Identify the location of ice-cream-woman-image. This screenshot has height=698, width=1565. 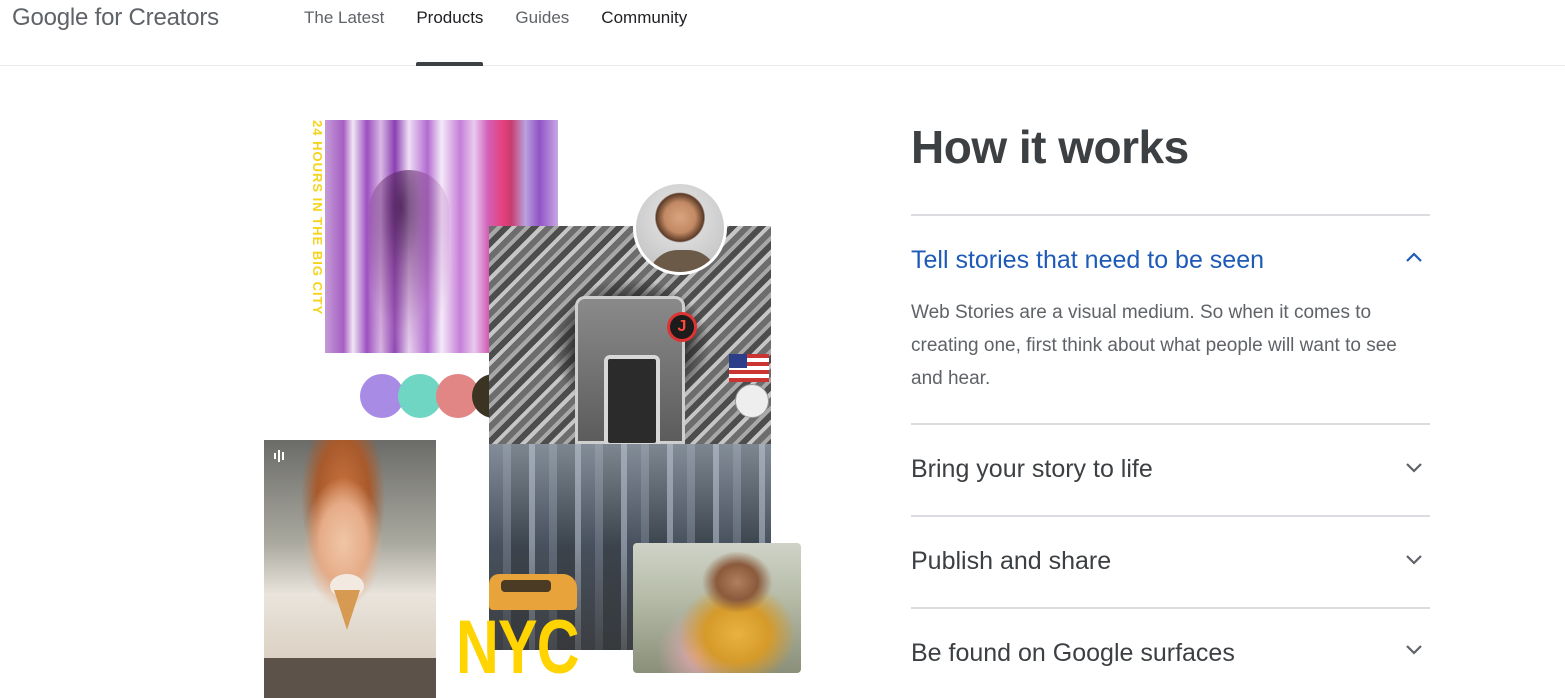
(350, 569).